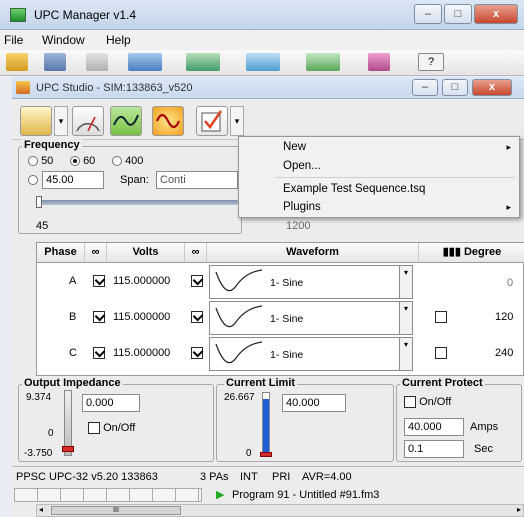  I want to click on play-icon: ▶, so click(220, 494).